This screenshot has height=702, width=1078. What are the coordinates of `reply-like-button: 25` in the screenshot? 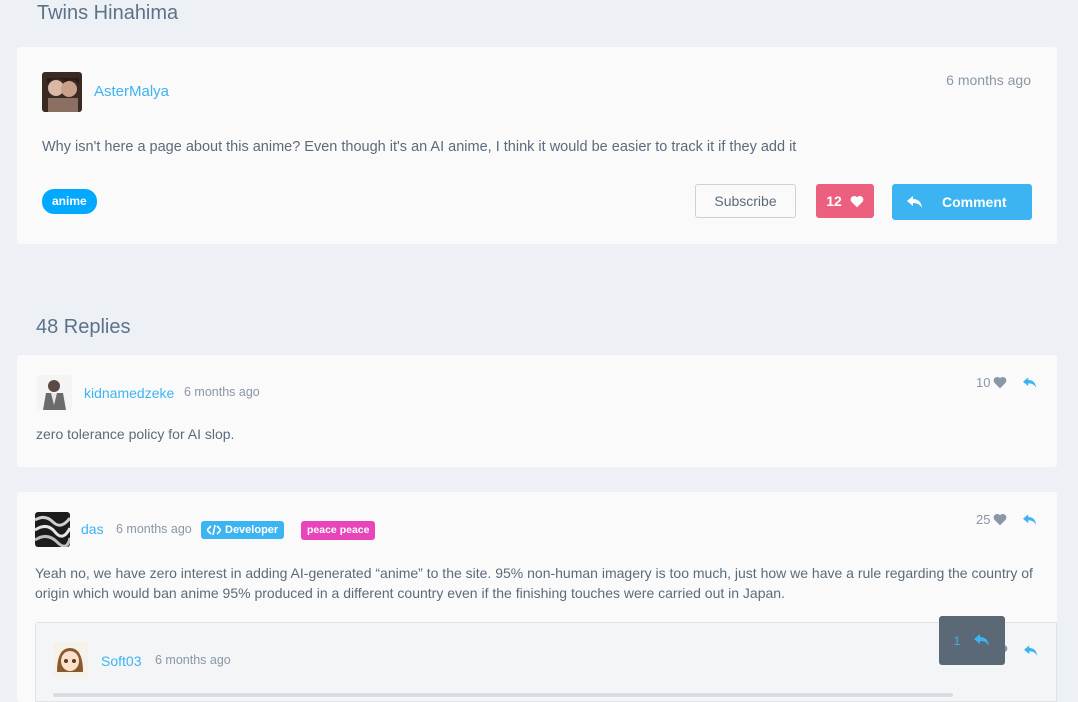 It's located at (991, 519).